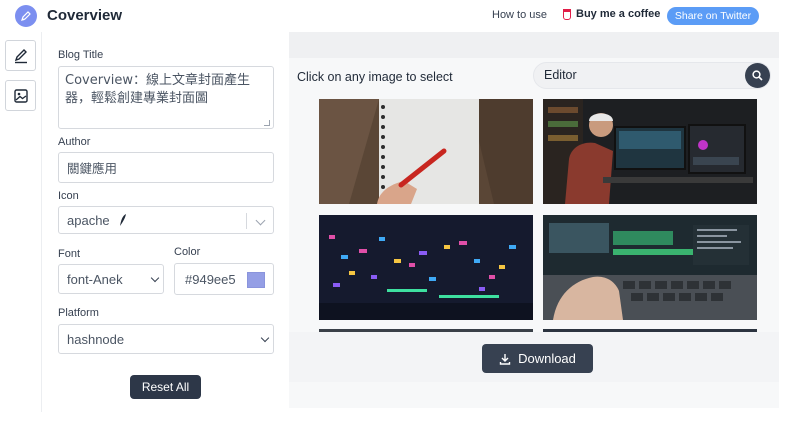 Image resolution: width=800 pixels, height=429 pixels. What do you see at coordinates (639, 75) in the screenshot?
I see `image-search-input` at bounding box center [639, 75].